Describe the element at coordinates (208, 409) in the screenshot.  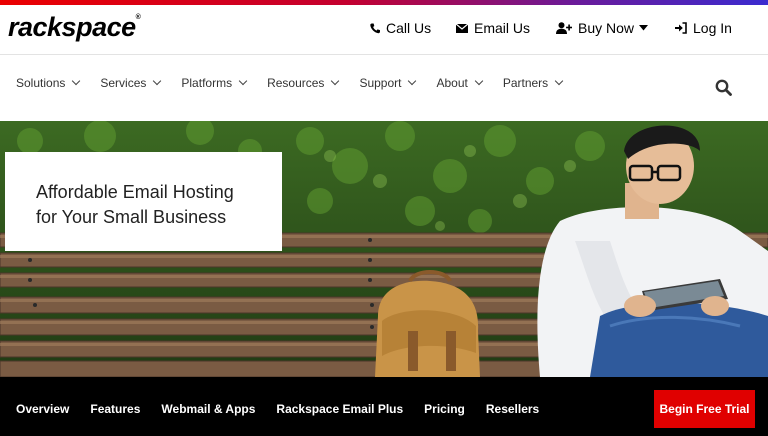
I see `subnav-webmail-apps: Webmail & Apps` at that location.